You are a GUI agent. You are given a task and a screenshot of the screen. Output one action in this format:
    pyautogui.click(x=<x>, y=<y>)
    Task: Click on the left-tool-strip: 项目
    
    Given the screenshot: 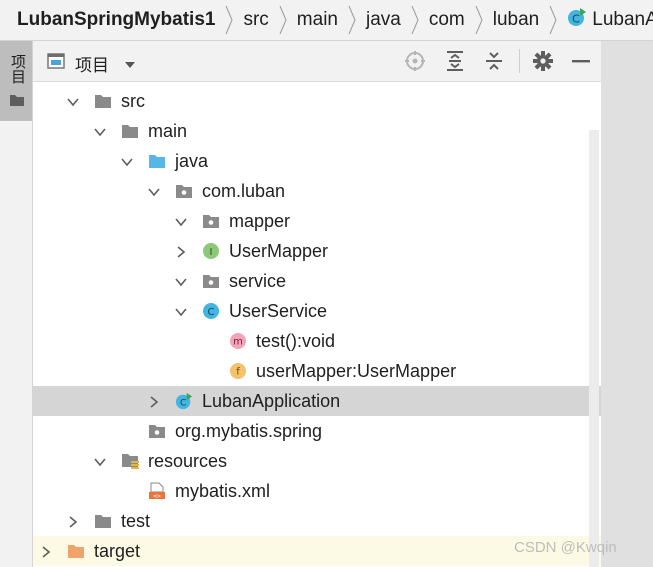 What is the action you would take?
    pyautogui.click(x=16, y=304)
    